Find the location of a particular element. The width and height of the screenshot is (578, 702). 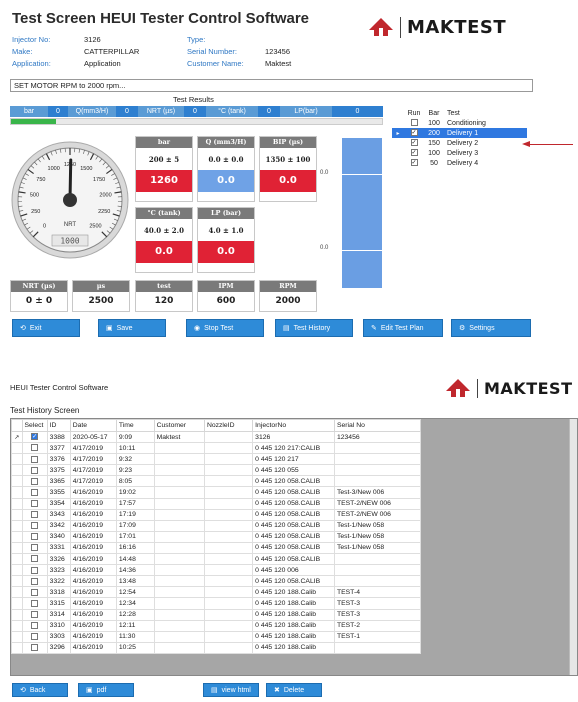

history-row: 3376 4/17/2019 9:32 0 445 120 217 is located at coordinates (216, 459).